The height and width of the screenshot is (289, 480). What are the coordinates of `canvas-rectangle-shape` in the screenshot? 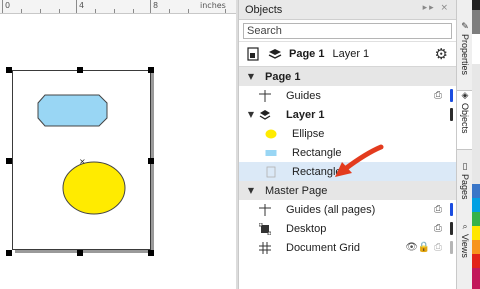 It's located at (72, 110).